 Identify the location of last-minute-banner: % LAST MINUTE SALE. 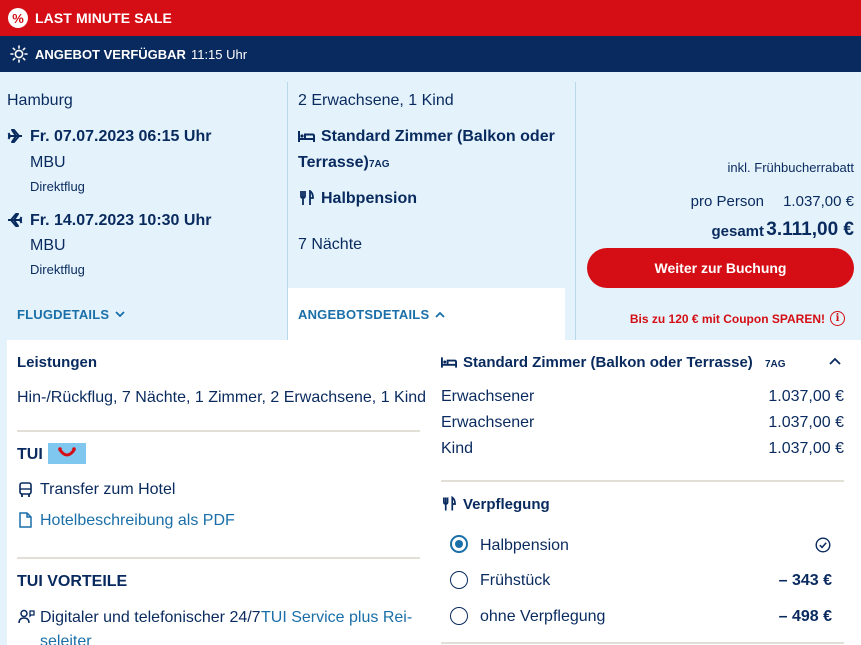
(430, 18).